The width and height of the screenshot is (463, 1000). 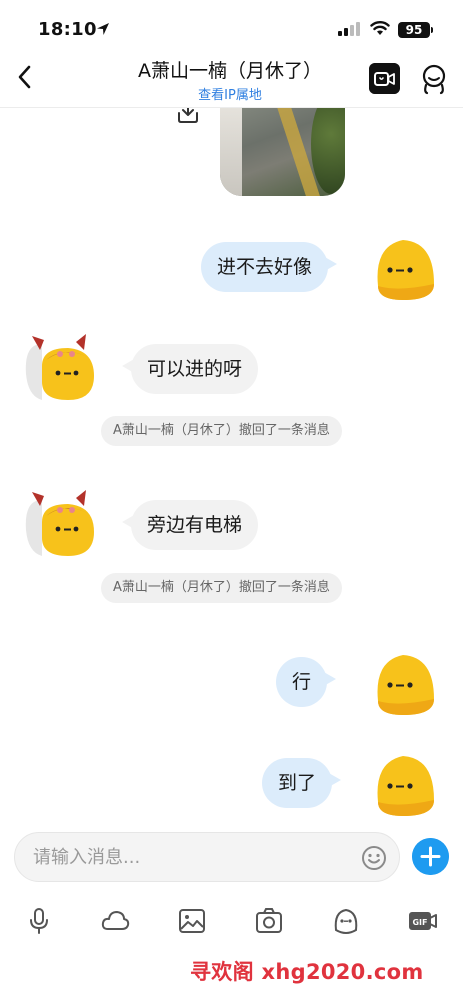 I want to click on cellular-signal-icon, so click(x=349, y=29).